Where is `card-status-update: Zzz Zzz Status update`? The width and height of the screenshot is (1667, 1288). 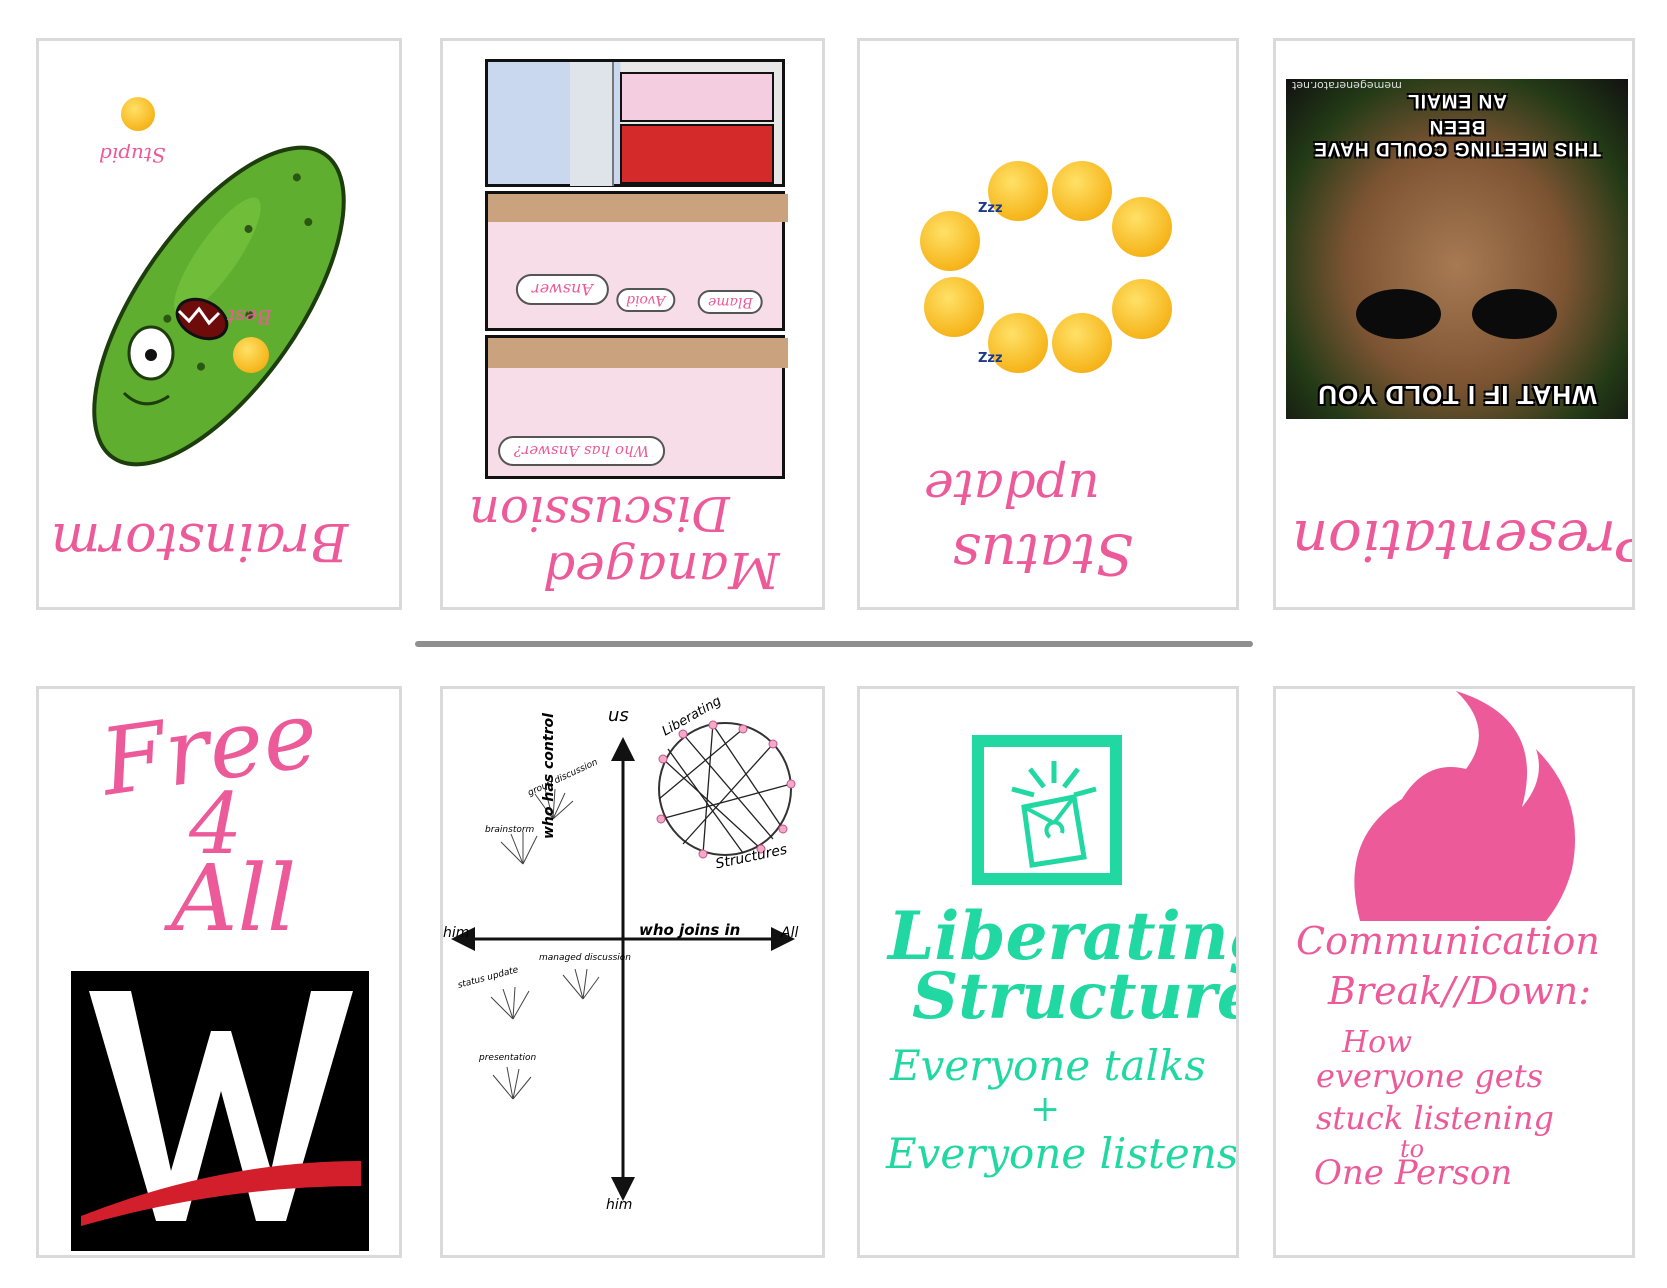 card-status-update: Zzz Zzz Status update is located at coordinates (1048, 324).